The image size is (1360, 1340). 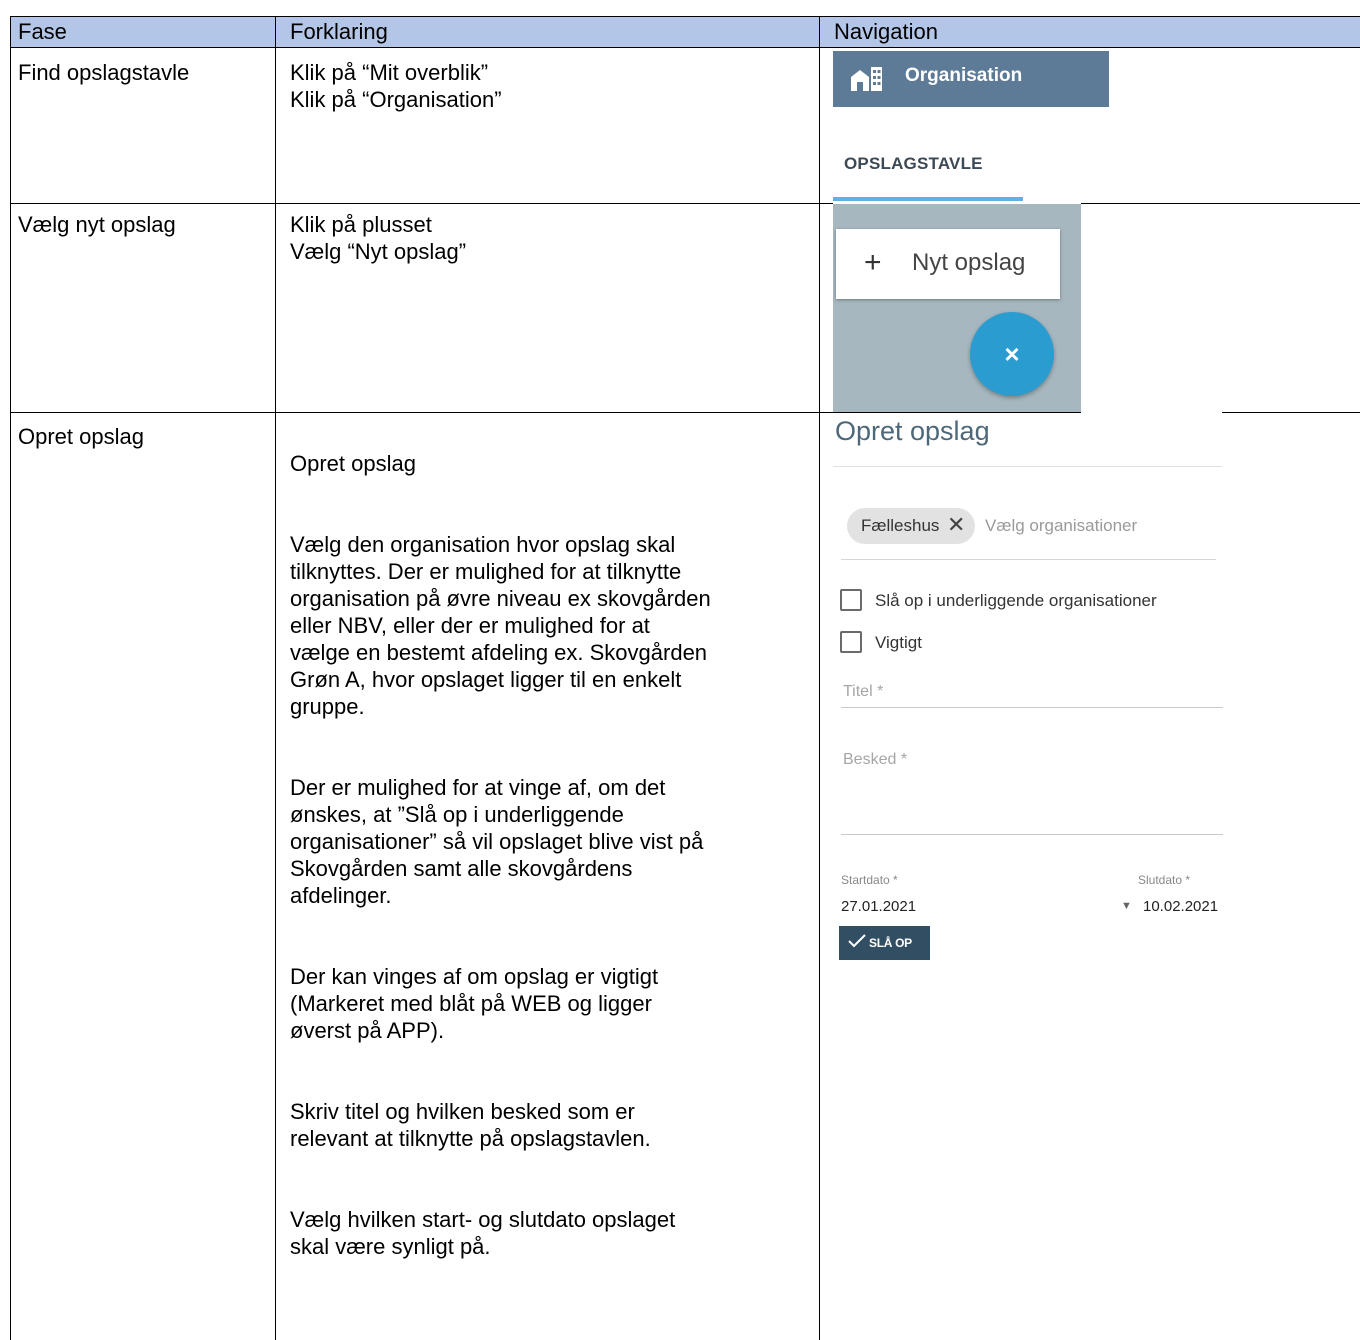 I want to click on chip-label: Fælleshus, so click(x=900, y=525).